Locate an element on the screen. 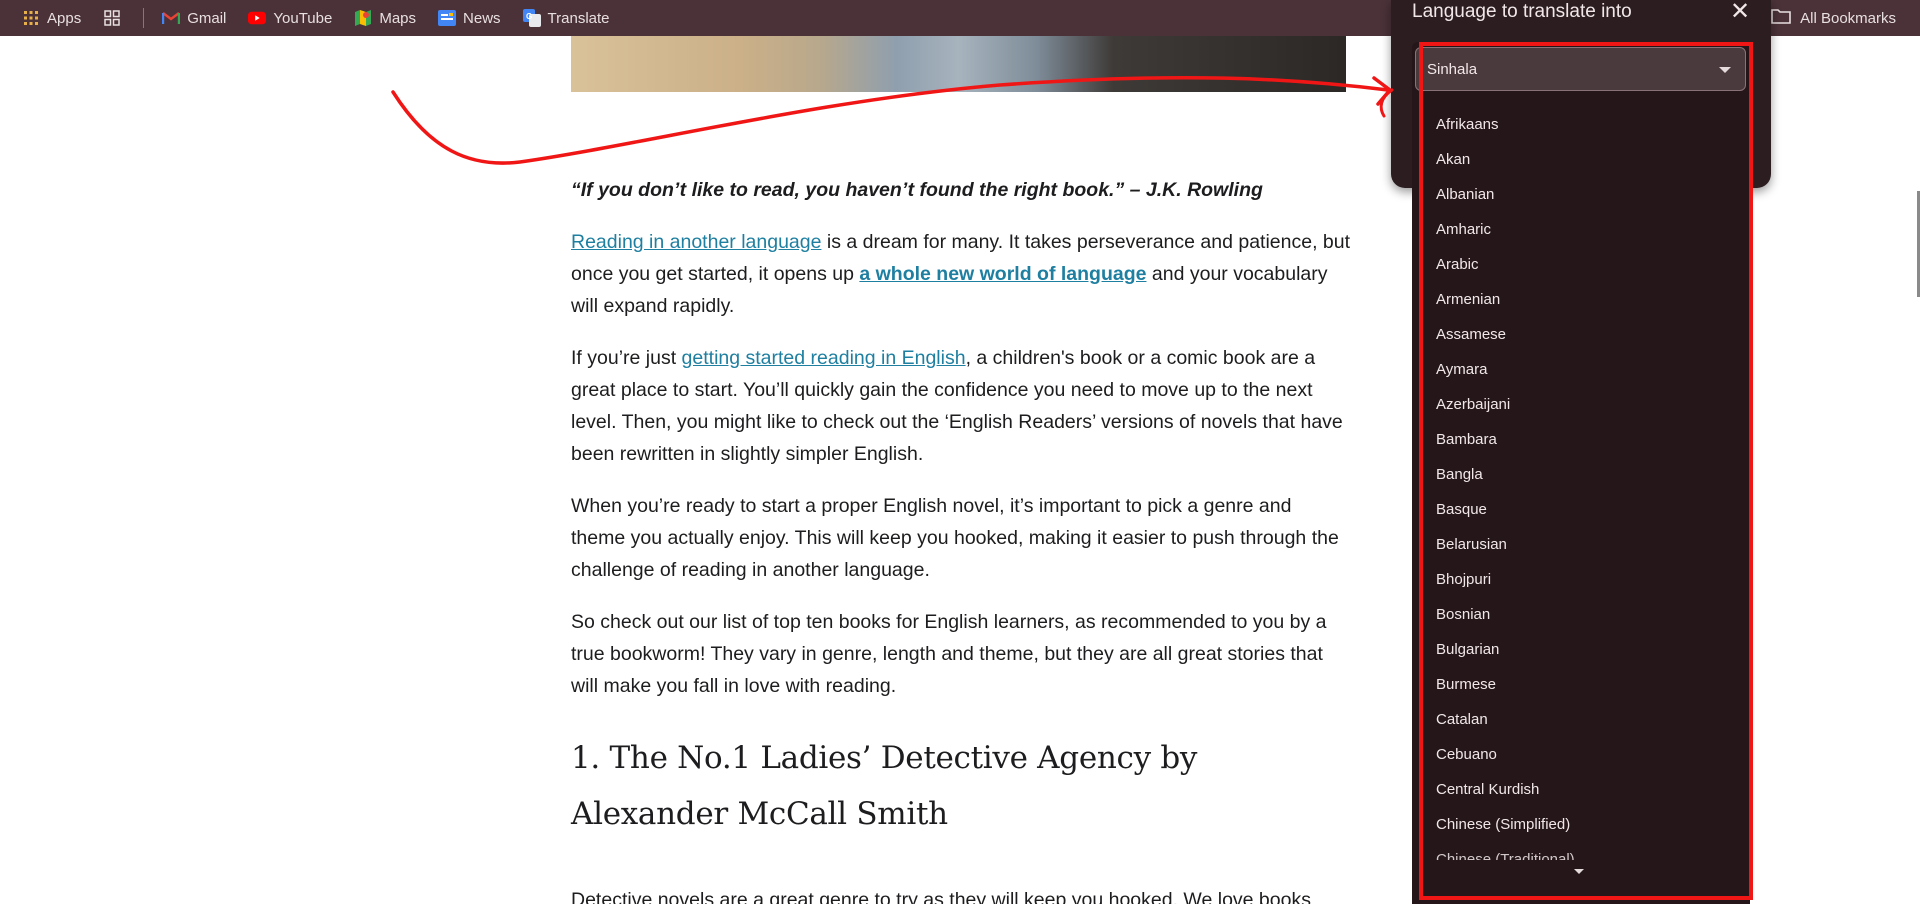  bookmark-news: News is located at coordinates (469, 18).